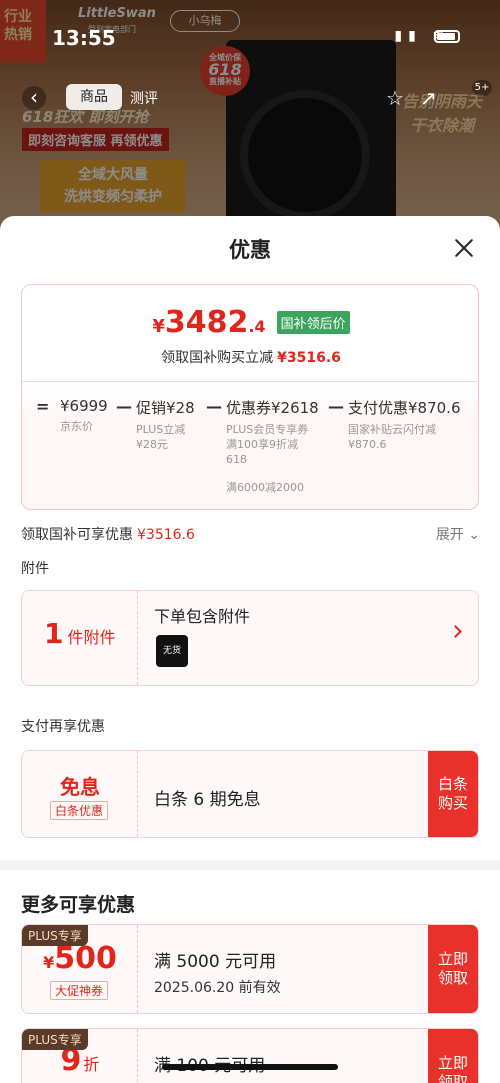 The height and width of the screenshot is (1083, 500). Describe the element at coordinates (85, 958) in the screenshot. I see `coupon-number: 500` at that location.